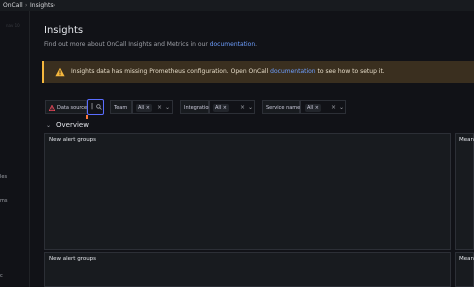 The width and height of the screenshot is (474, 287). I want to click on team-select: All × × ⌄, so click(152, 107).